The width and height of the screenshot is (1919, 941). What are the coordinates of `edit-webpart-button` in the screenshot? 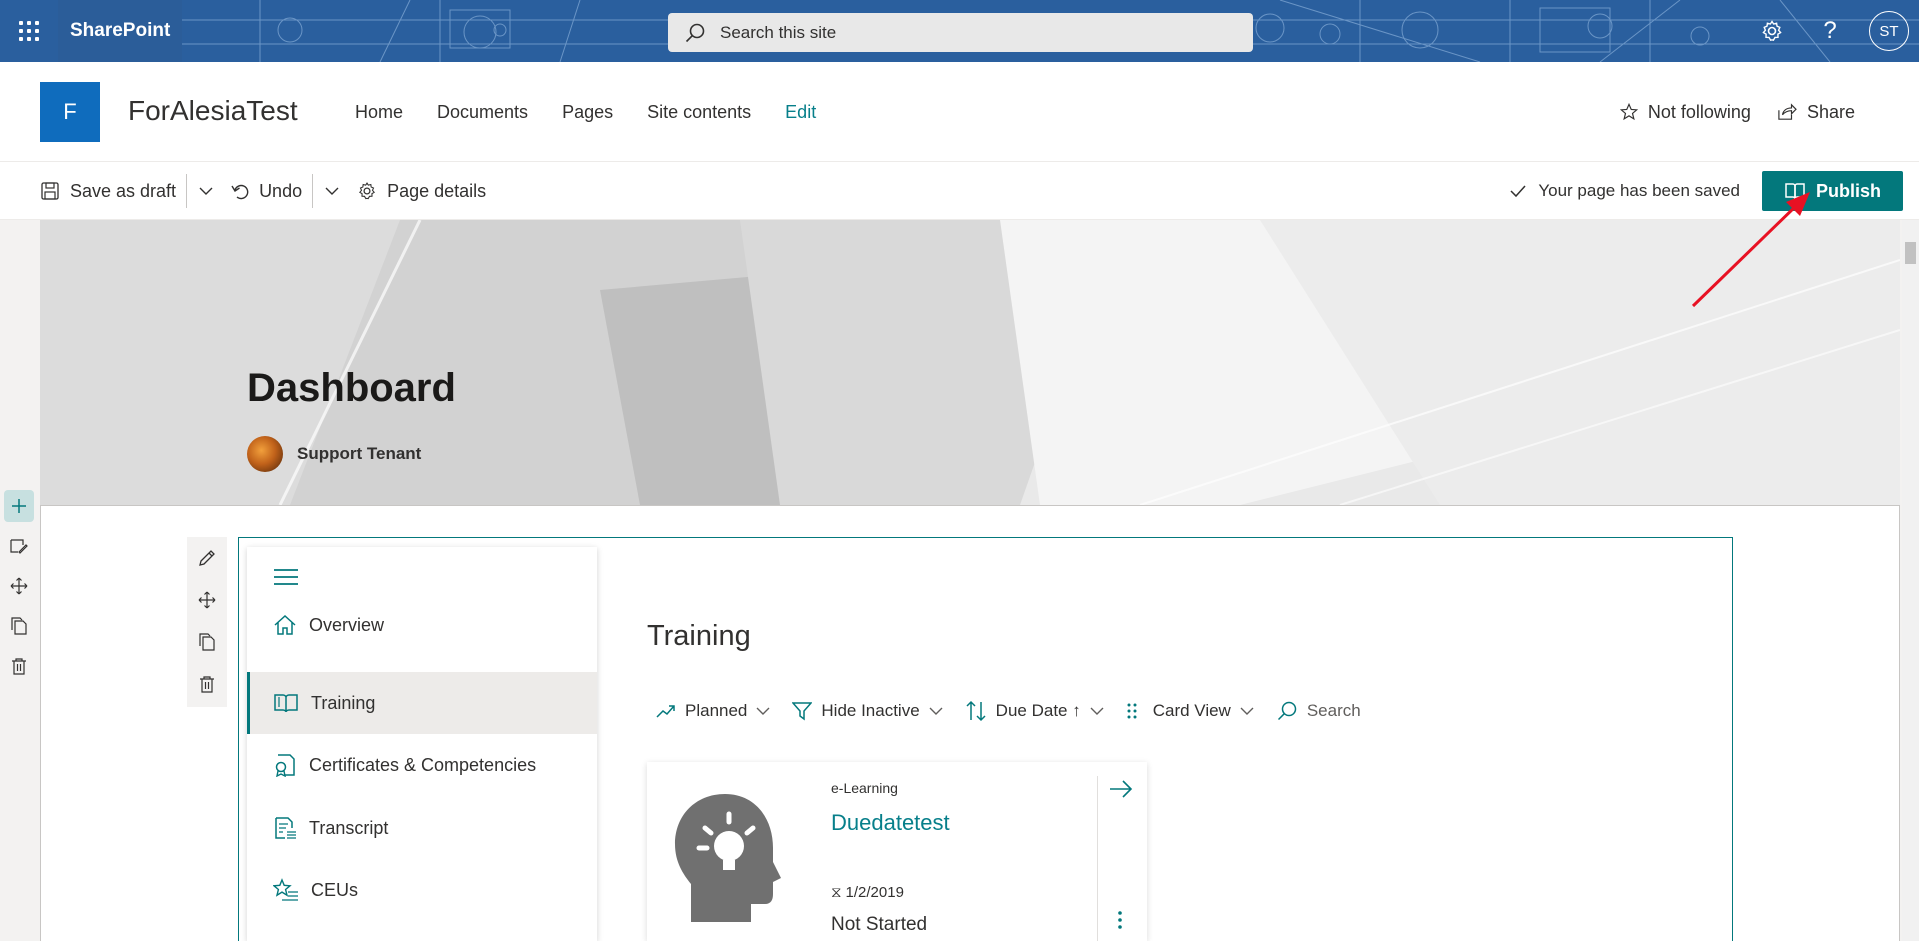 It's located at (207, 558).